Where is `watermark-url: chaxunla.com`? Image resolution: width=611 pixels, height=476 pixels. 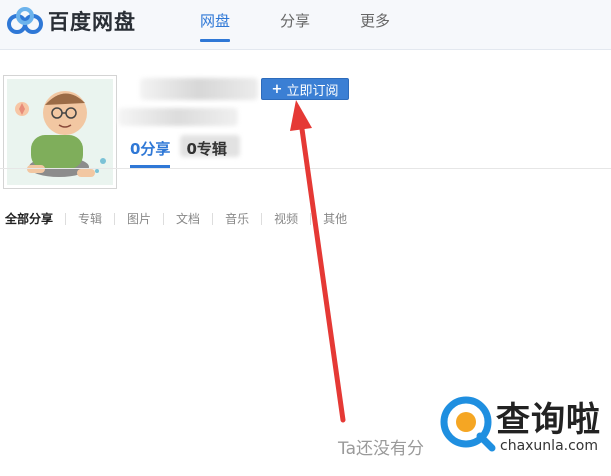 watermark-url: chaxunla.com is located at coordinates (549, 446).